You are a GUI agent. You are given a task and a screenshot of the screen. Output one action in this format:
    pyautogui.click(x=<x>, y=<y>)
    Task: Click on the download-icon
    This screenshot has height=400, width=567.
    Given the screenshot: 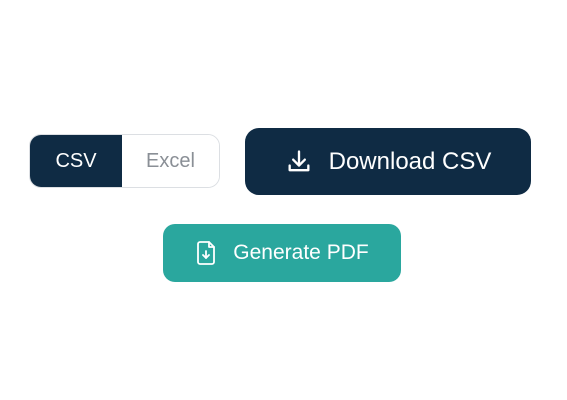 What is the action you would take?
    pyautogui.click(x=299, y=162)
    